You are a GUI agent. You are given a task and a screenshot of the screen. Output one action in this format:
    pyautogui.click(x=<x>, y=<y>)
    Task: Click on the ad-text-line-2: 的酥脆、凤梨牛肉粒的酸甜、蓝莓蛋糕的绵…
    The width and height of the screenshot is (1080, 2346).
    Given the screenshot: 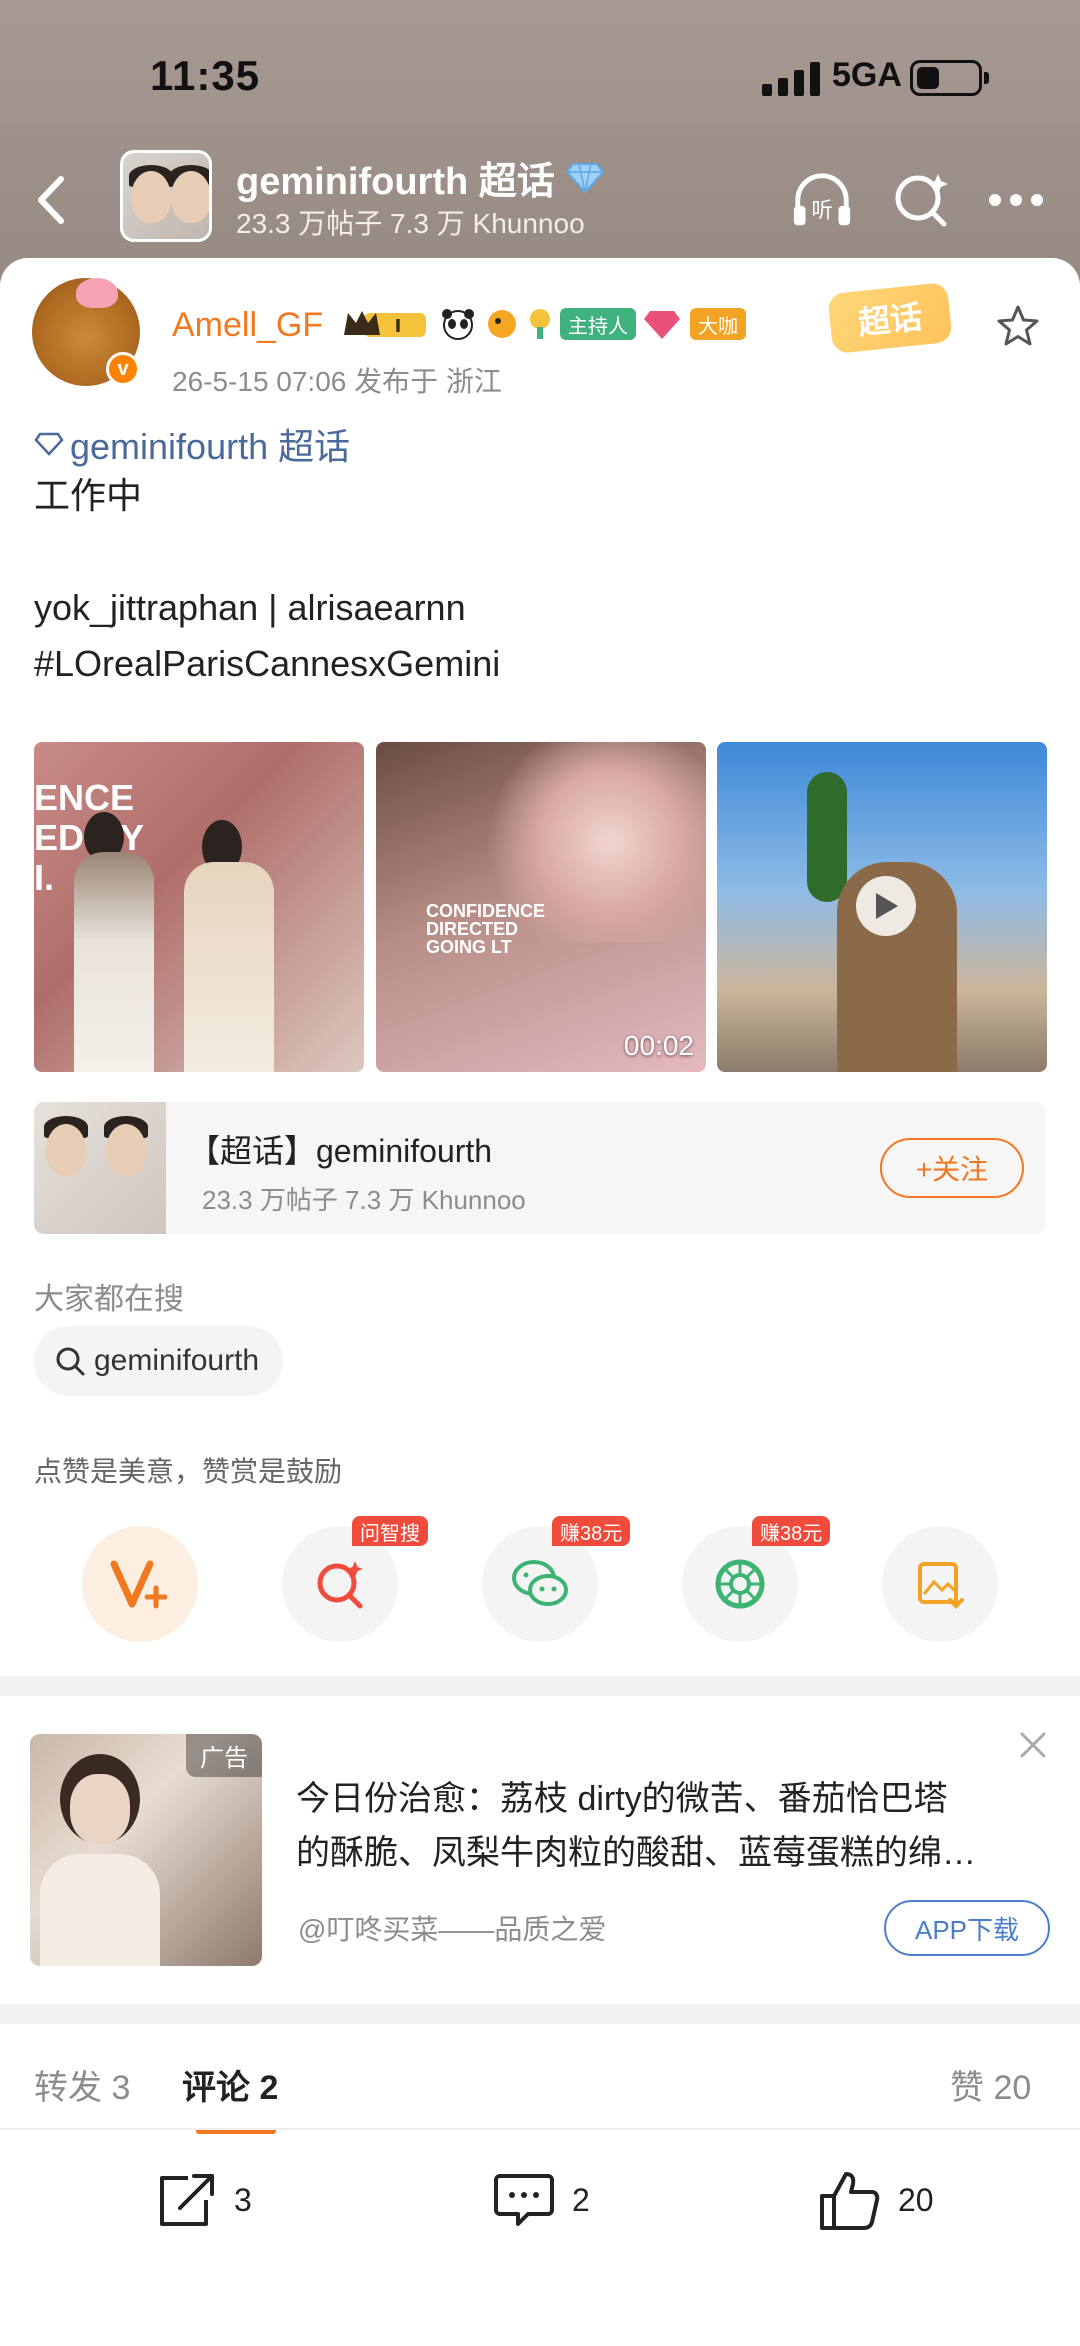 What is the action you would take?
    pyautogui.click(x=636, y=1853)
    